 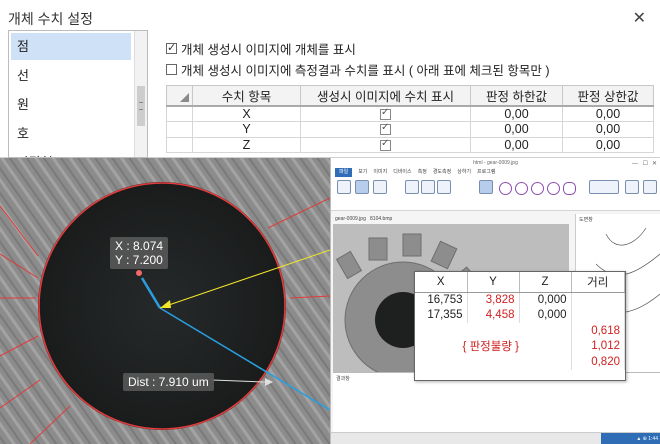 I want to click on tab-measure: 측정, so click(x=422, y=172).